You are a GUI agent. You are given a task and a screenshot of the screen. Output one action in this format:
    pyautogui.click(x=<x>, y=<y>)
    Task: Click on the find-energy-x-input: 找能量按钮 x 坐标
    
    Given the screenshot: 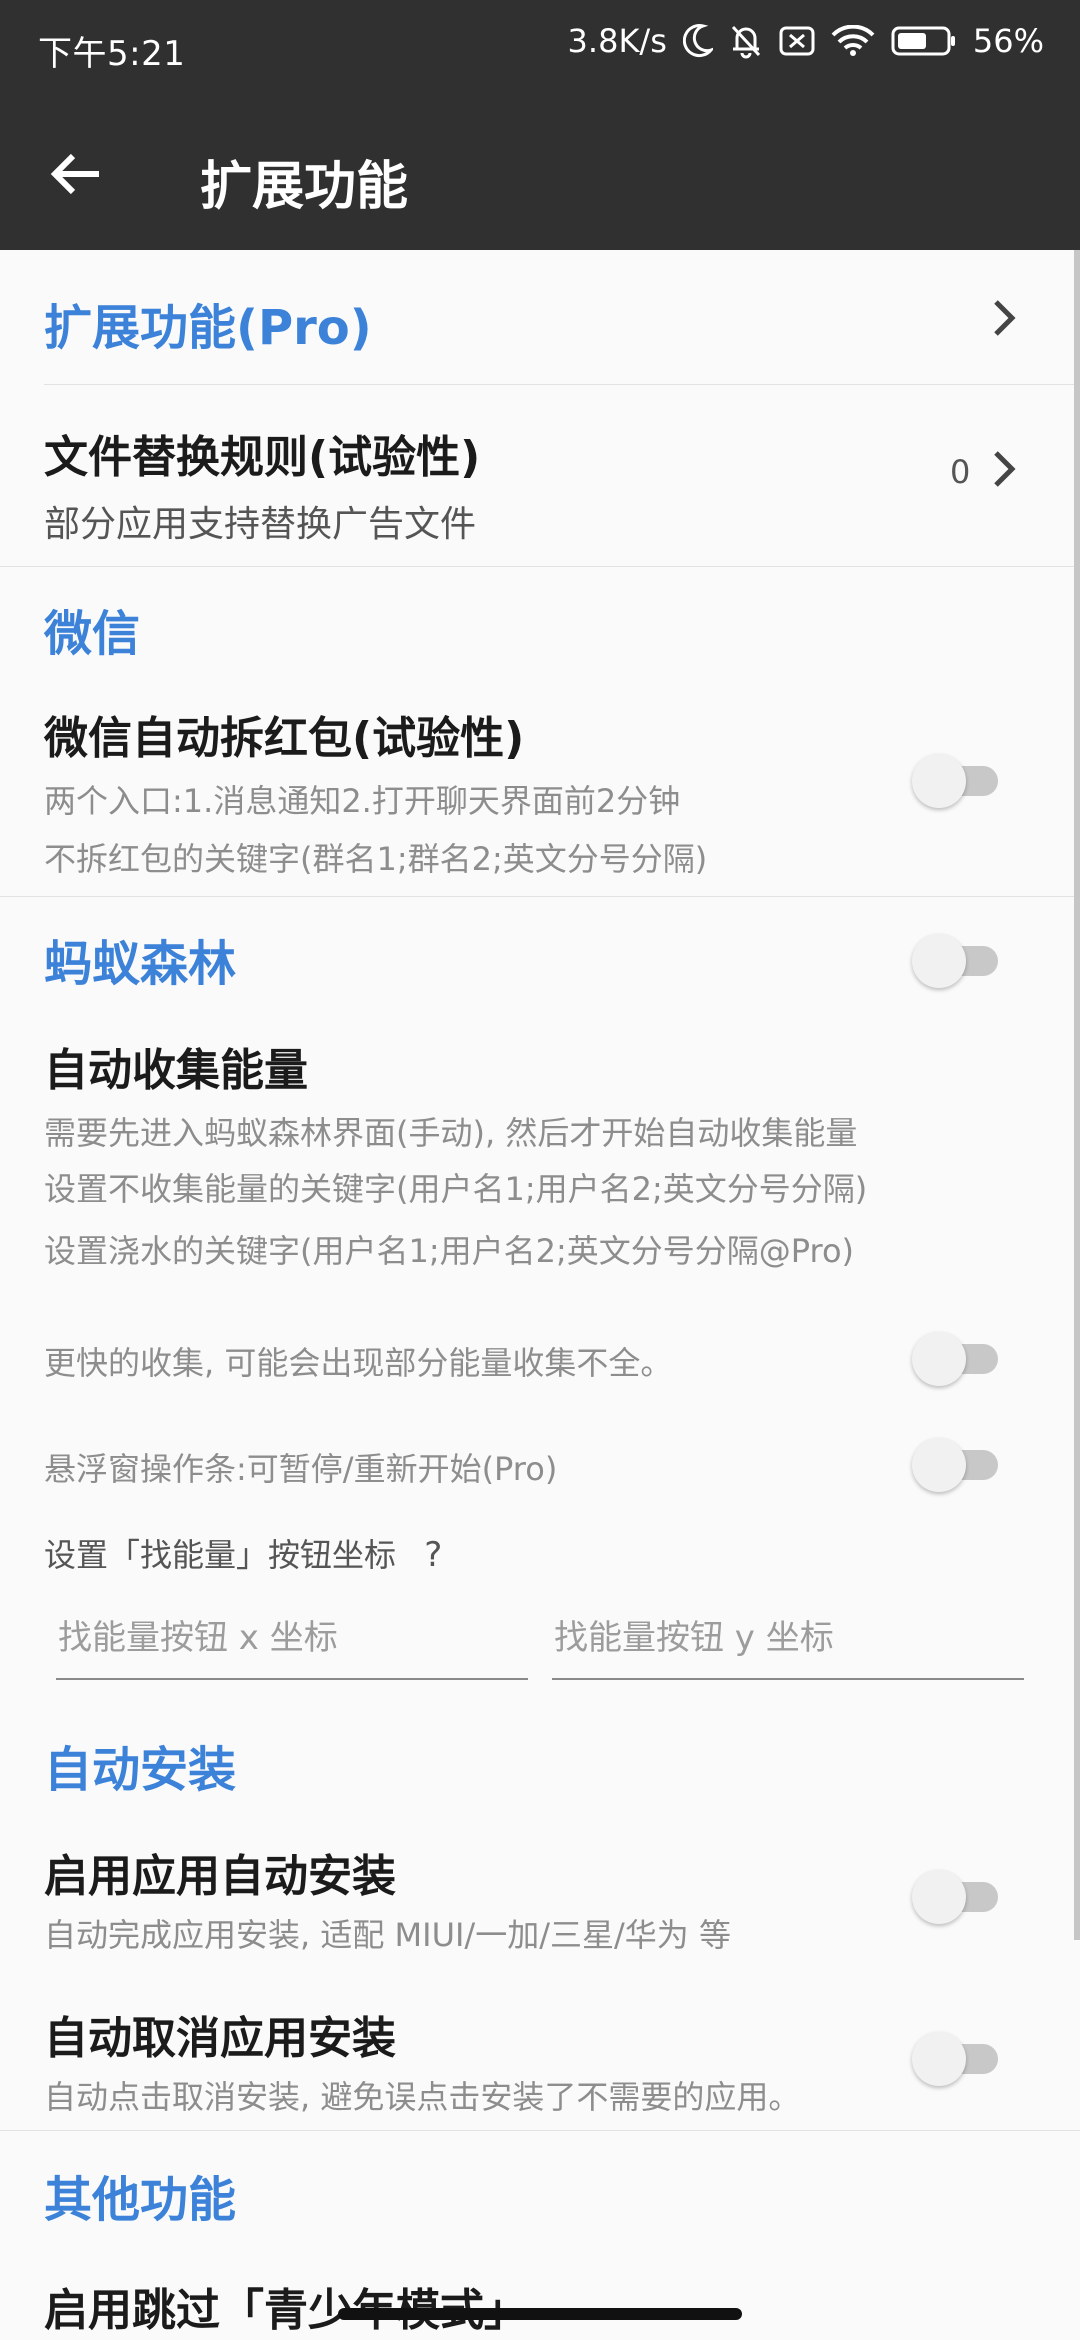 What is the action you would take?
    pyautogui.click(x=292, y=1639)
    